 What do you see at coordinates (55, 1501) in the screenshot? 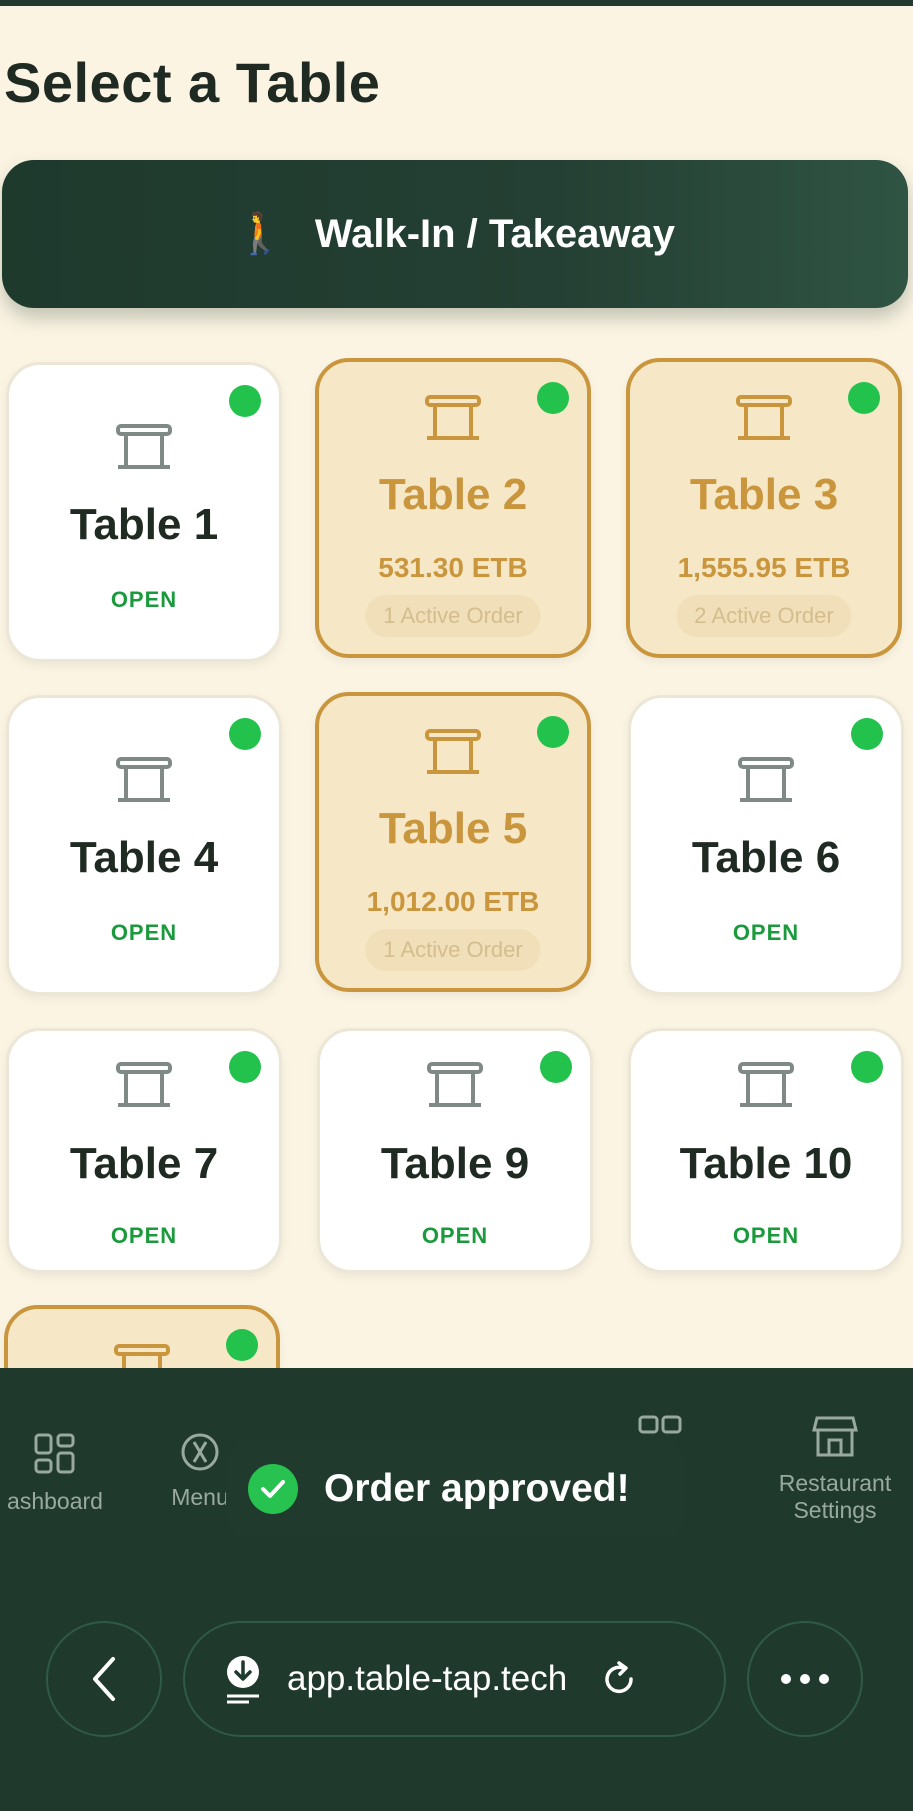
I see `nav-dashboard-label: ashboard` at bounding box center [55, 1501].